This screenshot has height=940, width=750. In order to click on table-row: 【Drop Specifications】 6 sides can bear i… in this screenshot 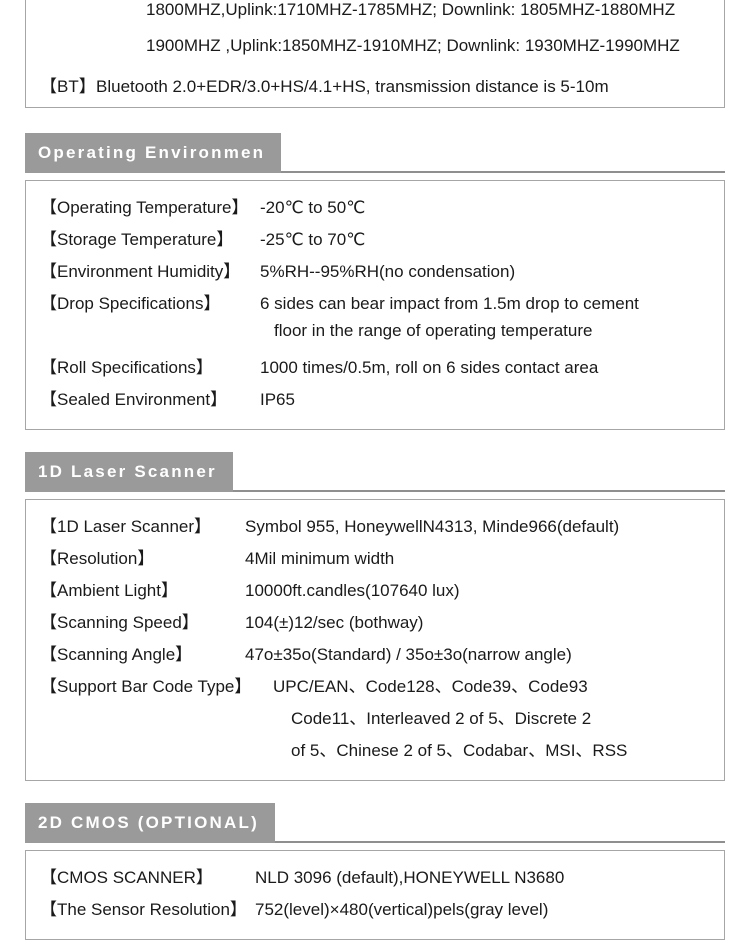, I will do `click(375, 305)`.